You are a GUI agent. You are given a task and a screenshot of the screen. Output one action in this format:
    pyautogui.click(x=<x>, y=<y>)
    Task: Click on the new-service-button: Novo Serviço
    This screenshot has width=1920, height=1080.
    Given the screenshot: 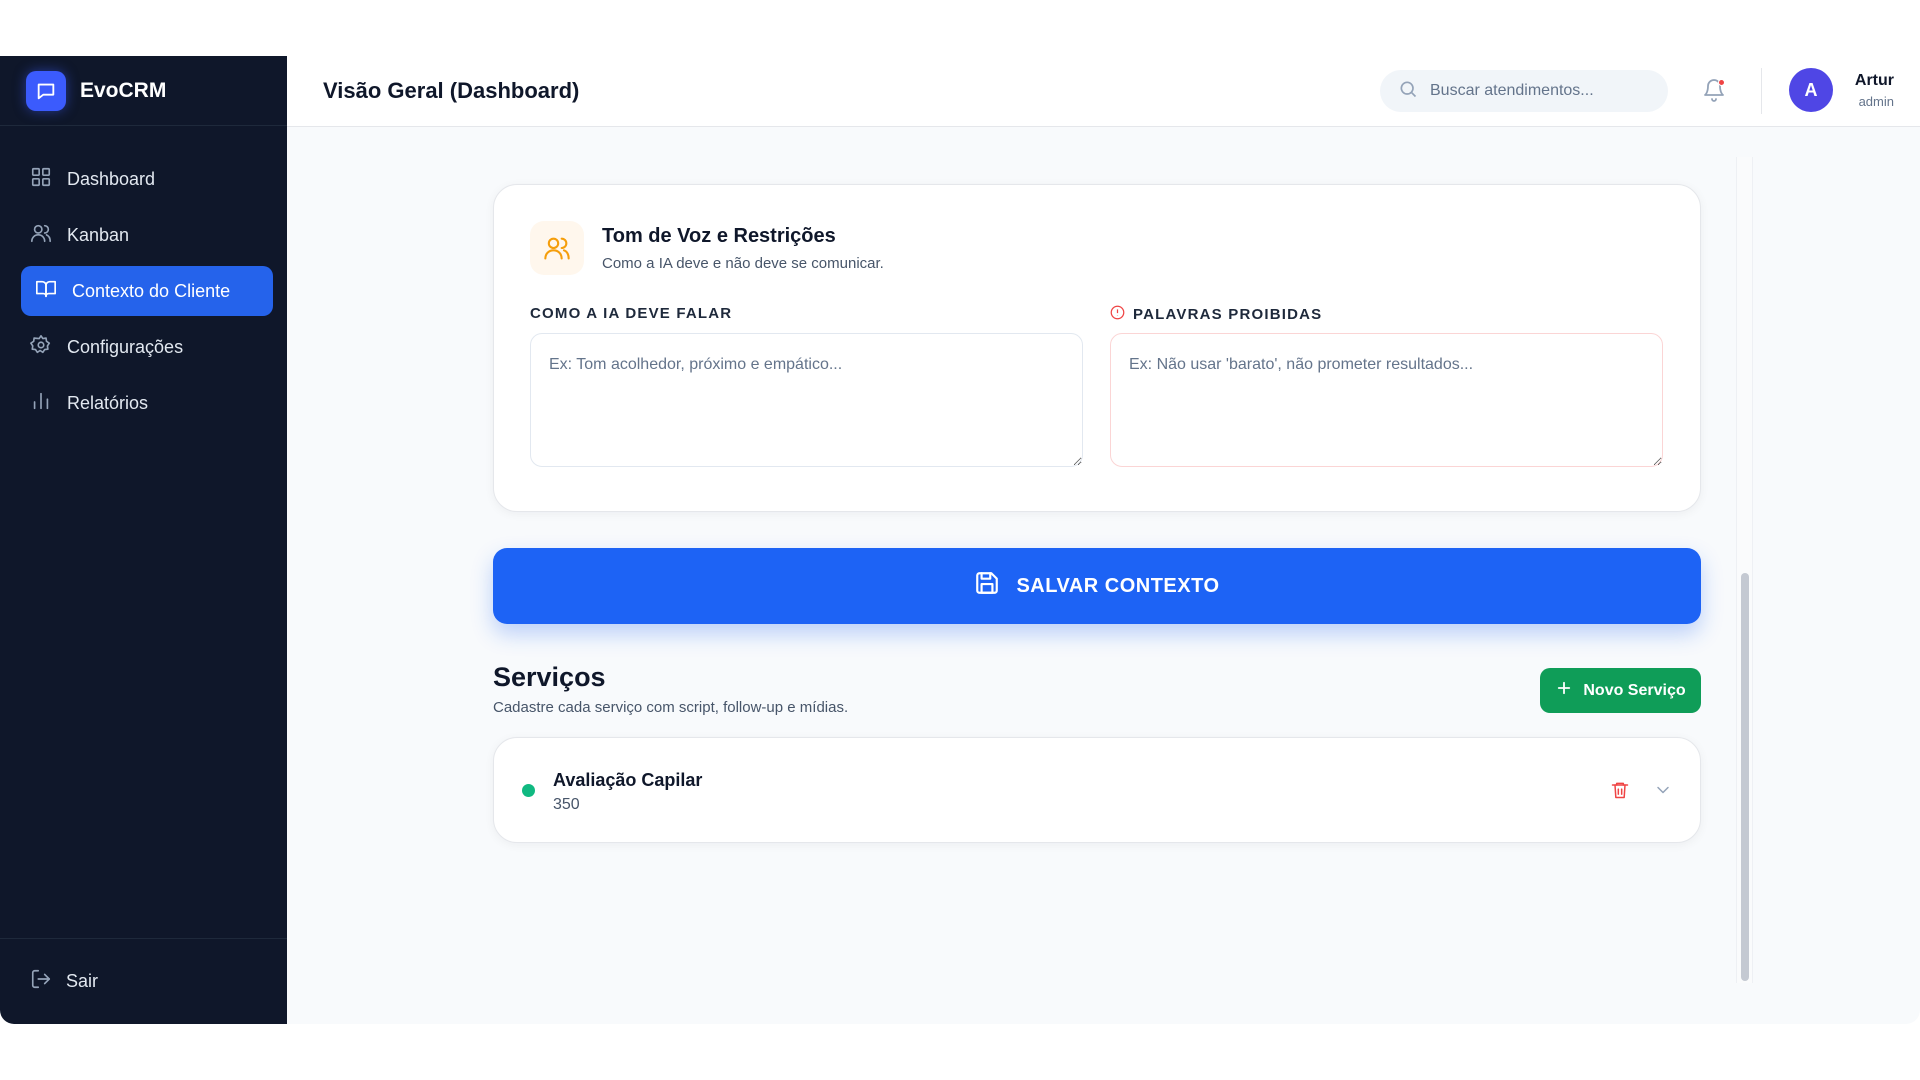 What is the action you would take?
    pyautogui.click(x=1620, y=690)
    